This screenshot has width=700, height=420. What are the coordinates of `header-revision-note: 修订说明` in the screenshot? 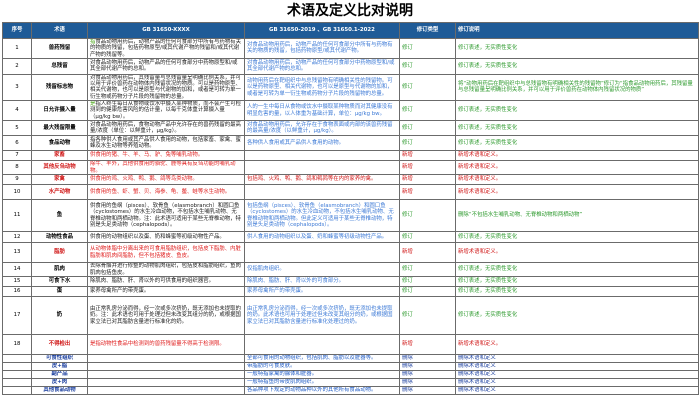 It's located at (577, 30).